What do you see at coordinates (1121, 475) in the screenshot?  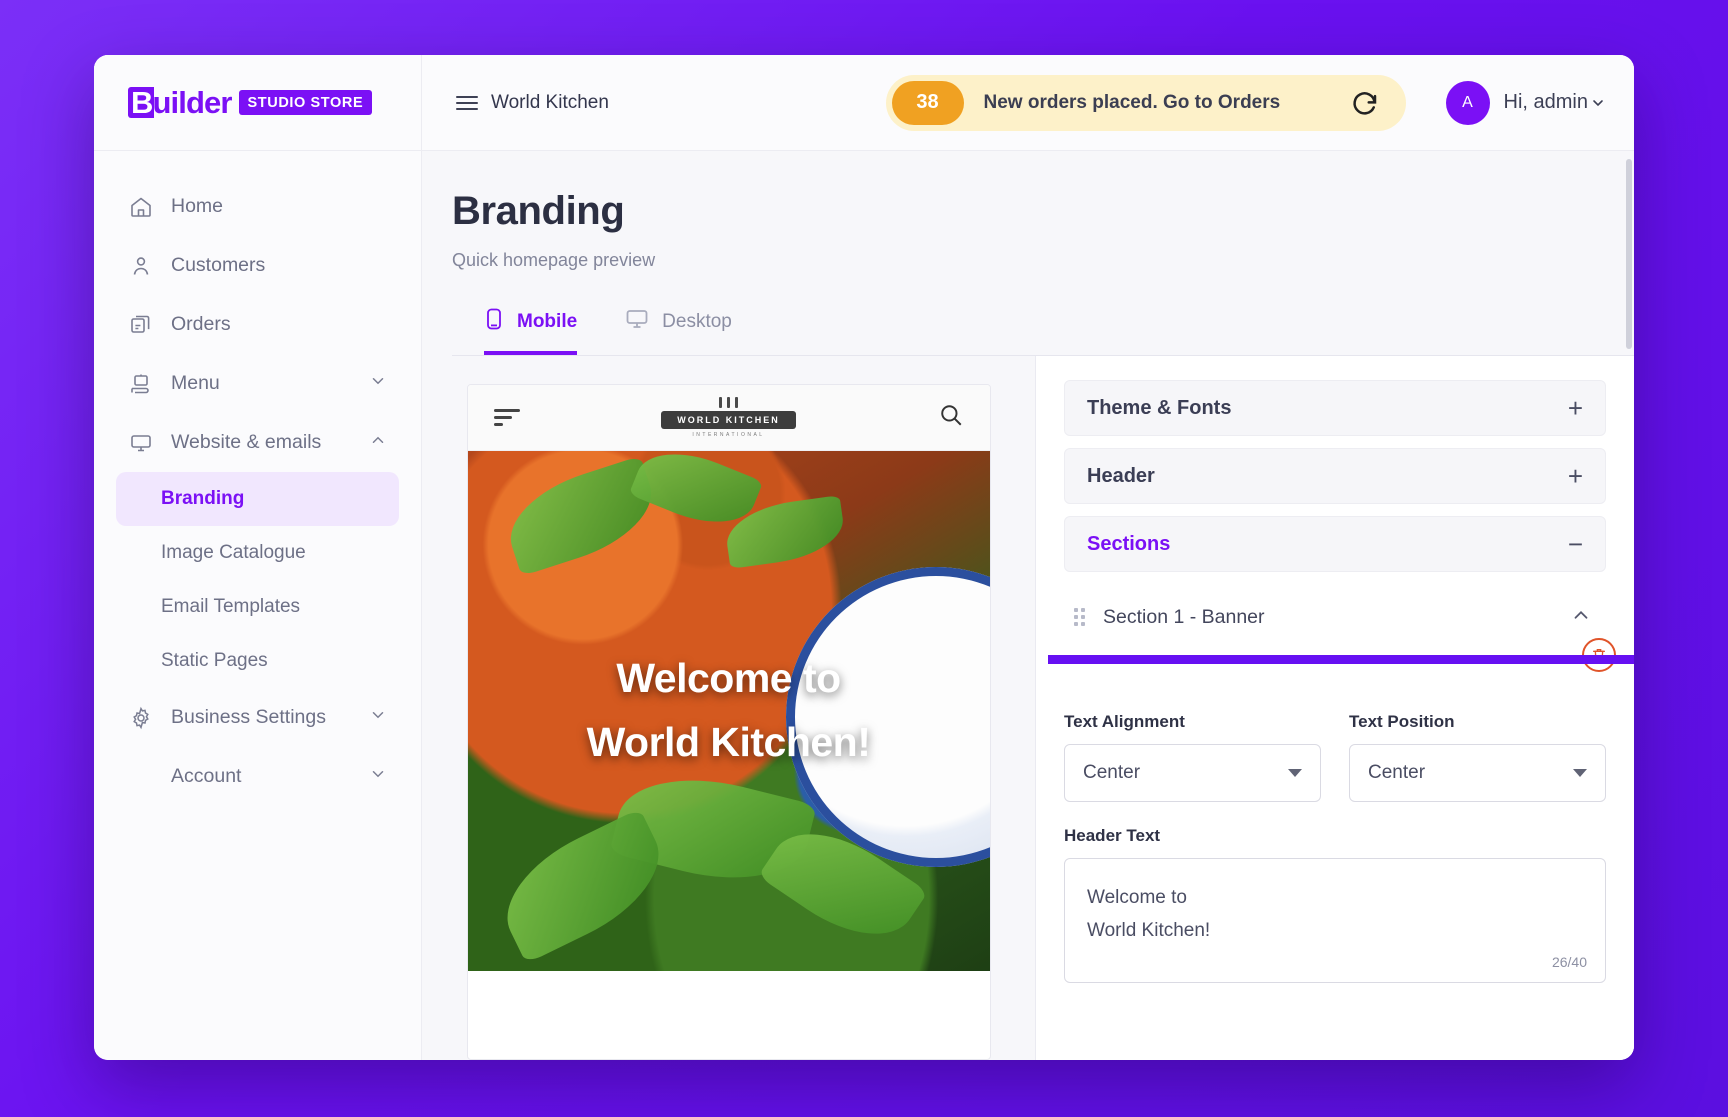 I see `accordion-title: Header` at bounding box center [1121, 475].